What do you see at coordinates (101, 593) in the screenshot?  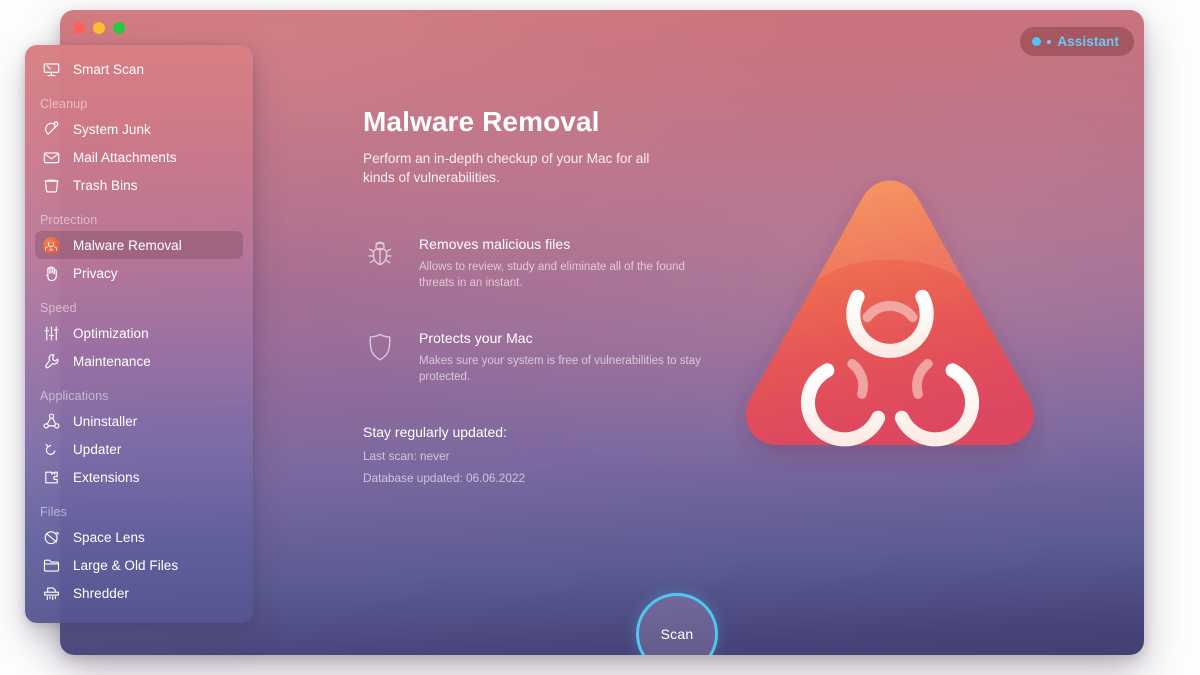 I see `sidebar-item-label: Shredder` at bounding box center [101, 593].